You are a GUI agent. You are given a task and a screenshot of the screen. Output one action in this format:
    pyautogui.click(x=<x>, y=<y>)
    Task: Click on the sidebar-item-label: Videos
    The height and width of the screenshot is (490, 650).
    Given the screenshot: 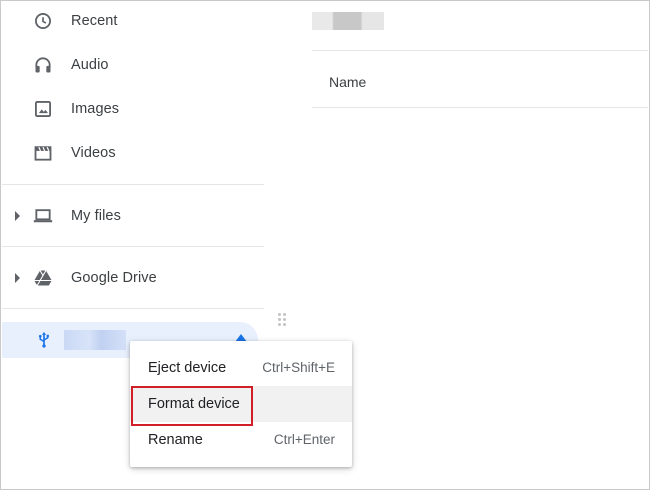 What is the action you would take?
    pyautogui.click(x=93, y=153)
    